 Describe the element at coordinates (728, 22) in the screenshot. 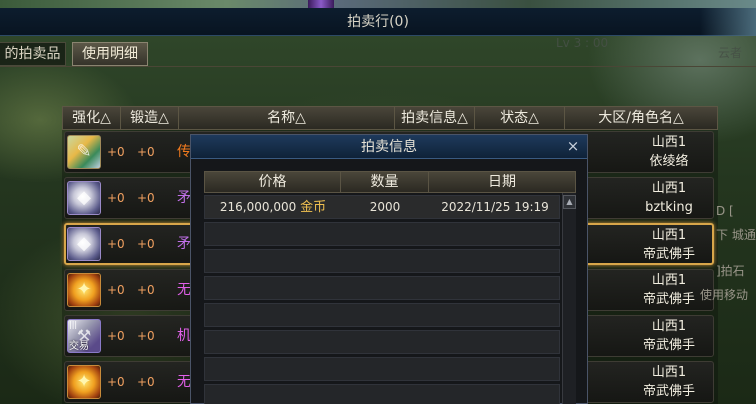

I see `title-right-ornament` at that location.